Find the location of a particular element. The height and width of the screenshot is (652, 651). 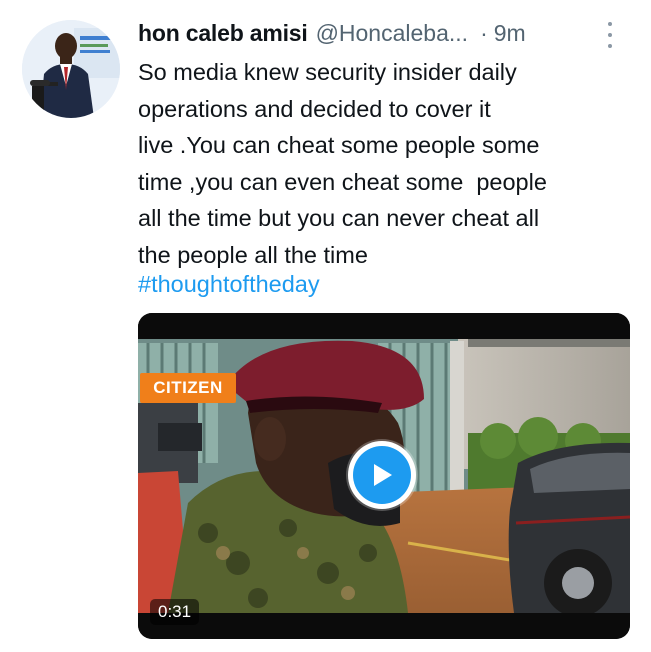

play-button is located at coordinates (382, 475).